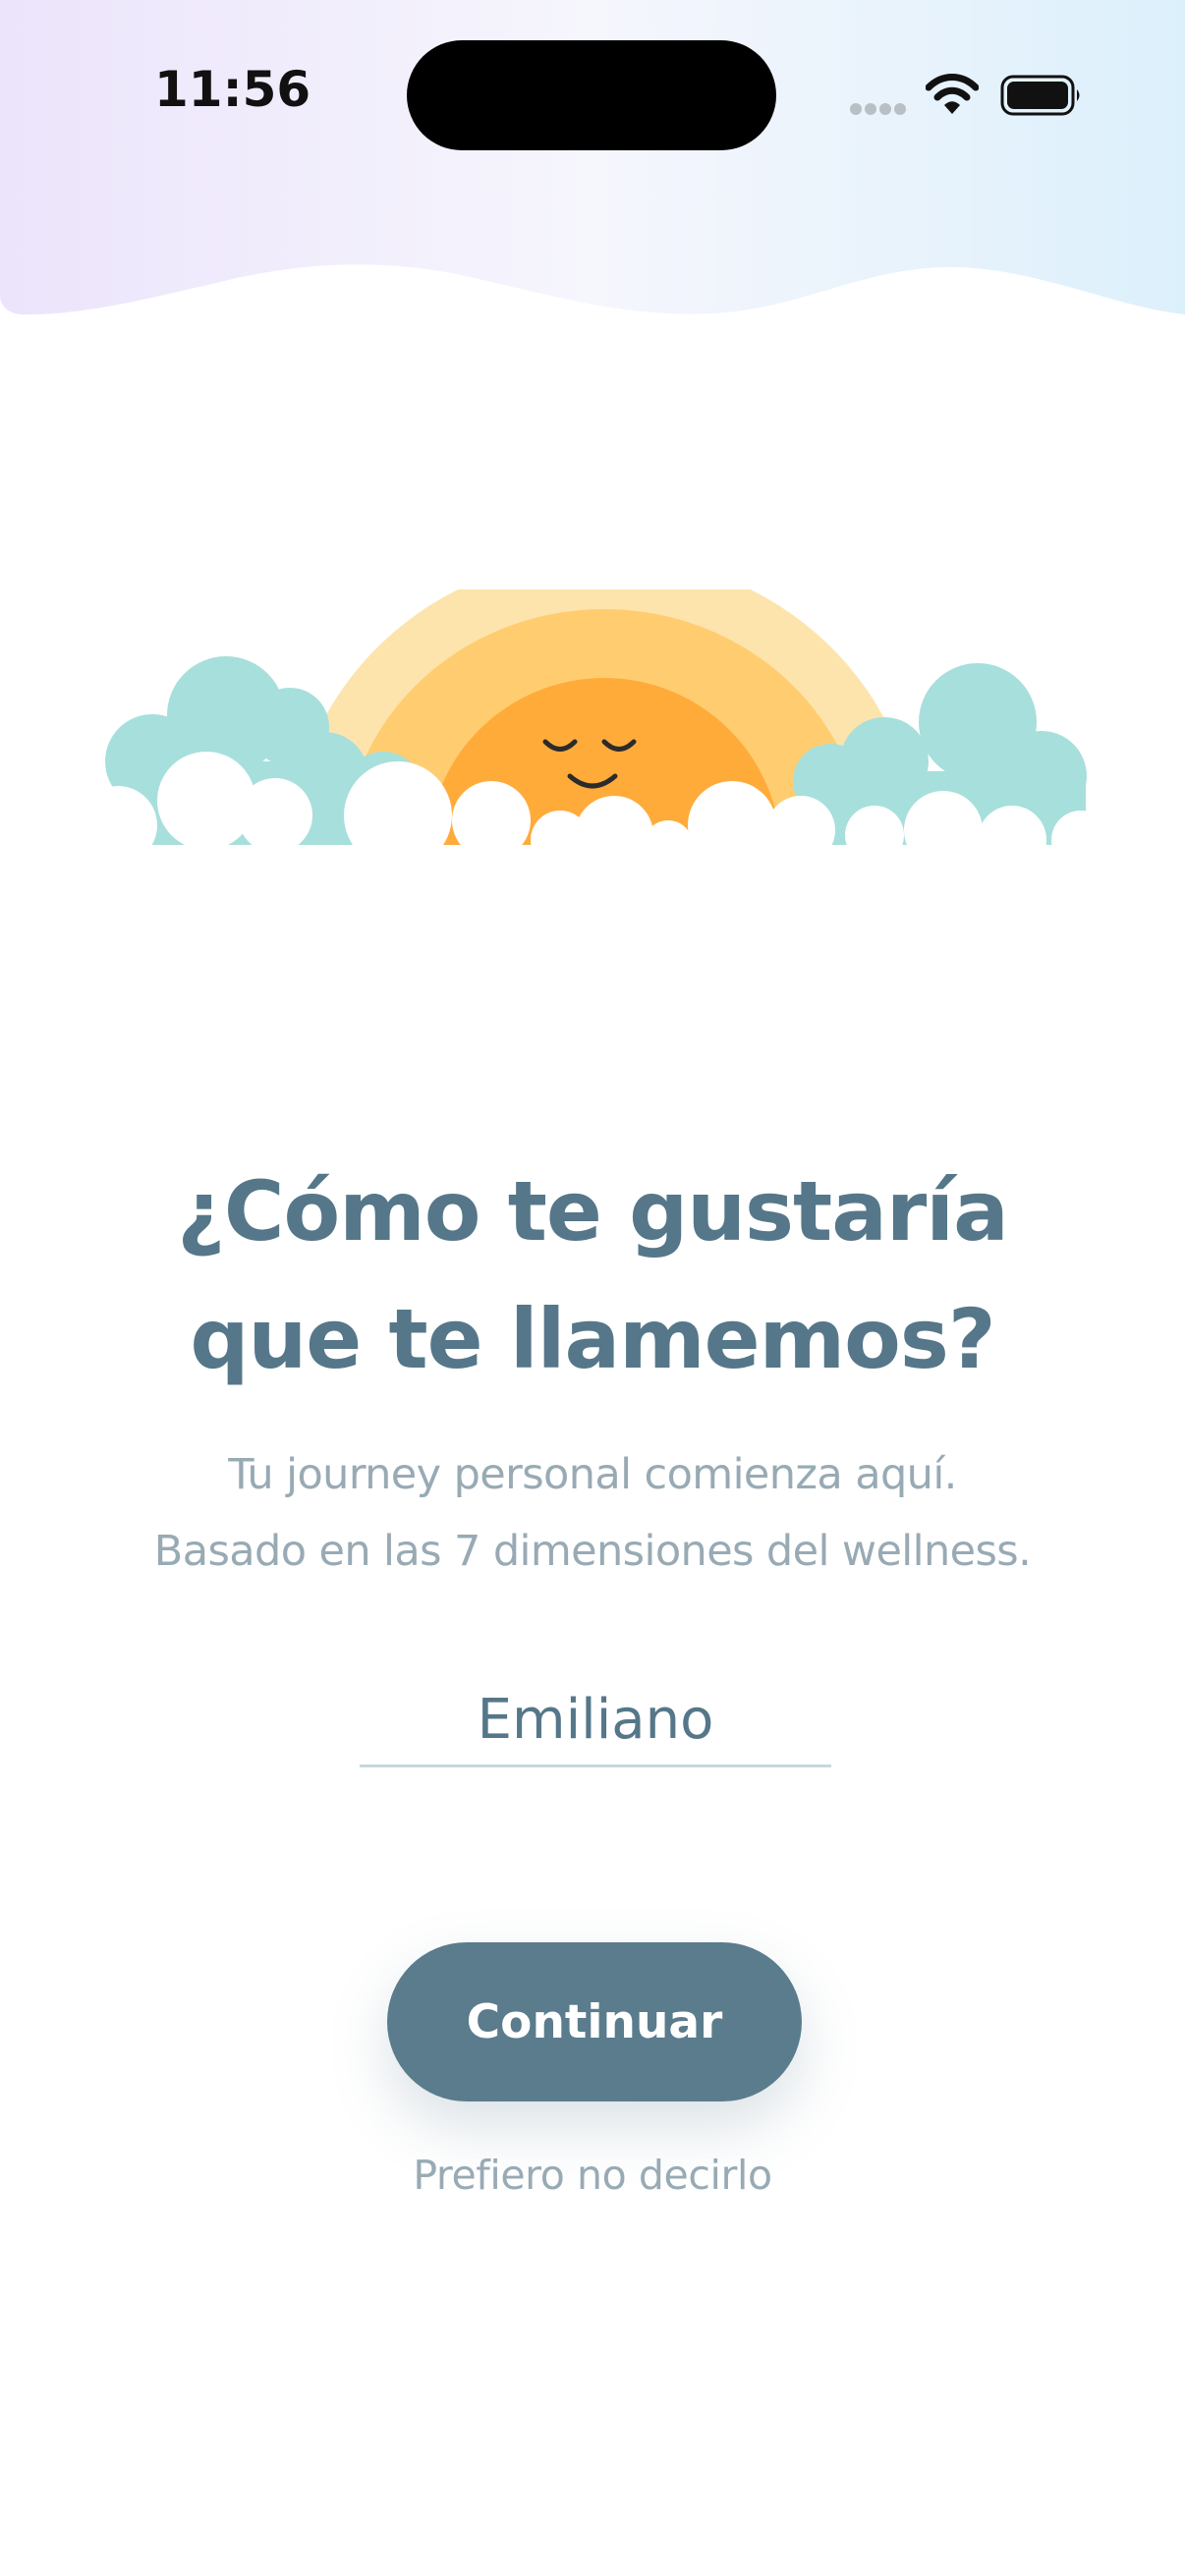 This screenshot has width=1185, height=2576. Describe the element at coordinates (594, 2021) in the screenshot. I see `continue-button: Continuar` at that location.